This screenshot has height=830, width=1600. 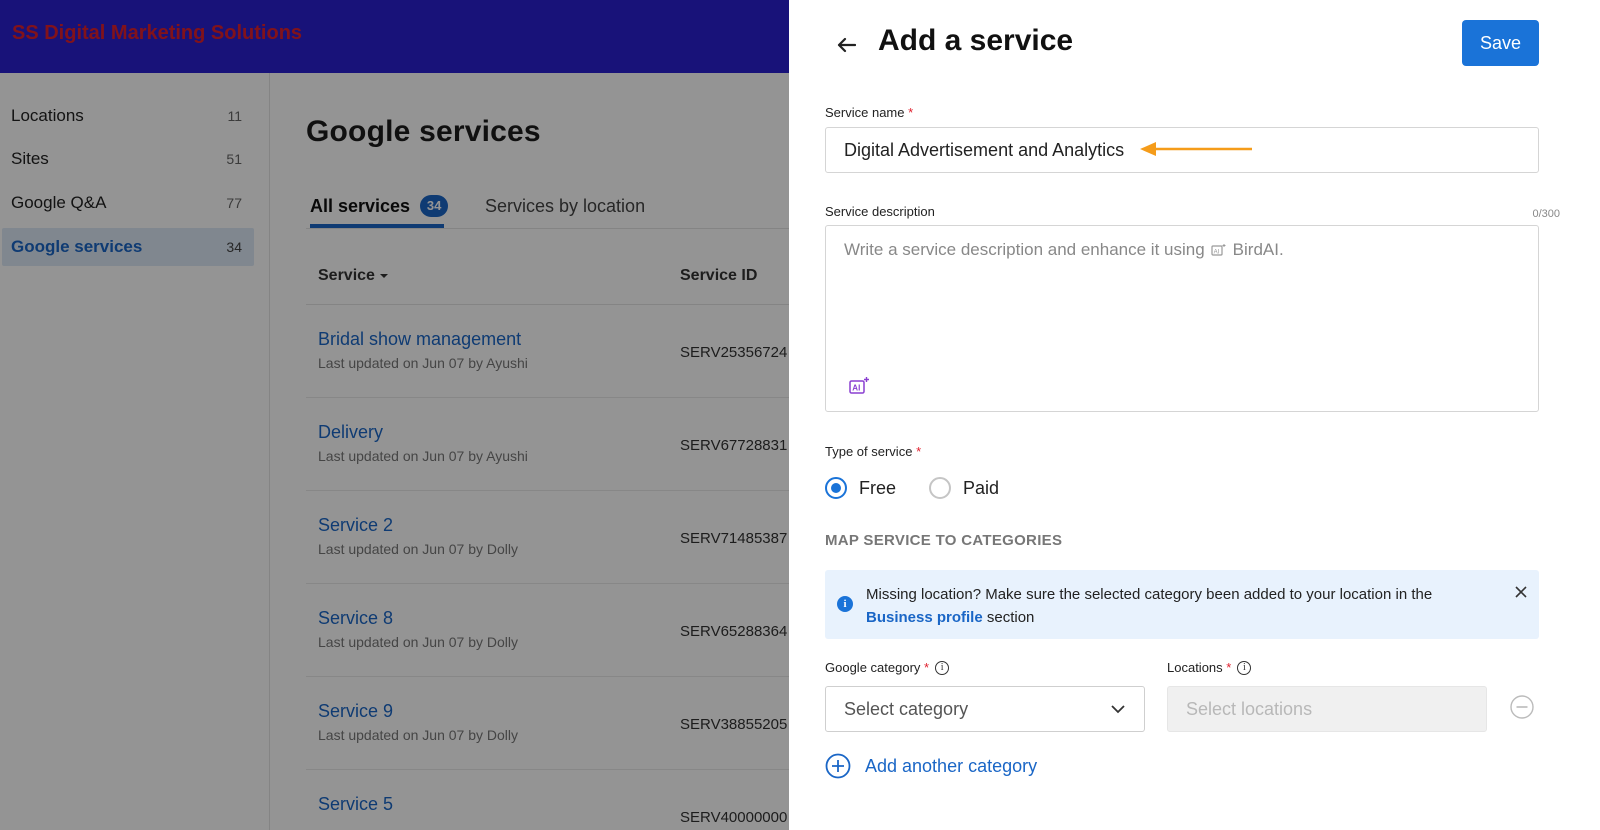 I want to click on service-description-label: Service description, so click(x=880, y=211).